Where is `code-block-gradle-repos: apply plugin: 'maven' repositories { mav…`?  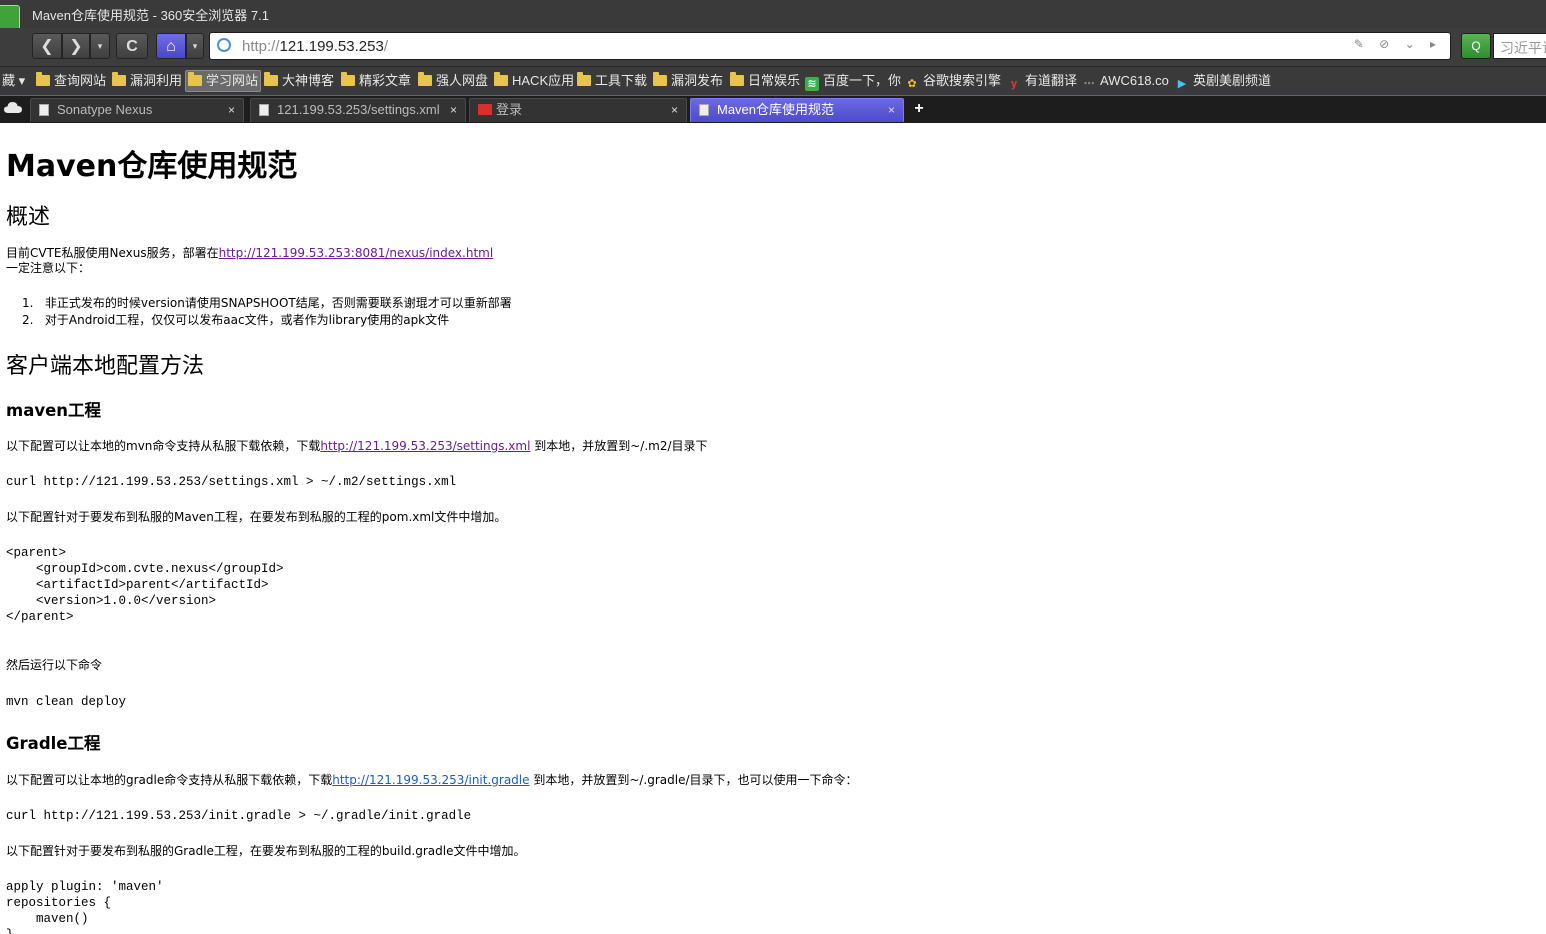 code-block-gradle-repos: apply plugin: 'maven' repositories { mav… is located at coordinates (85, 907).